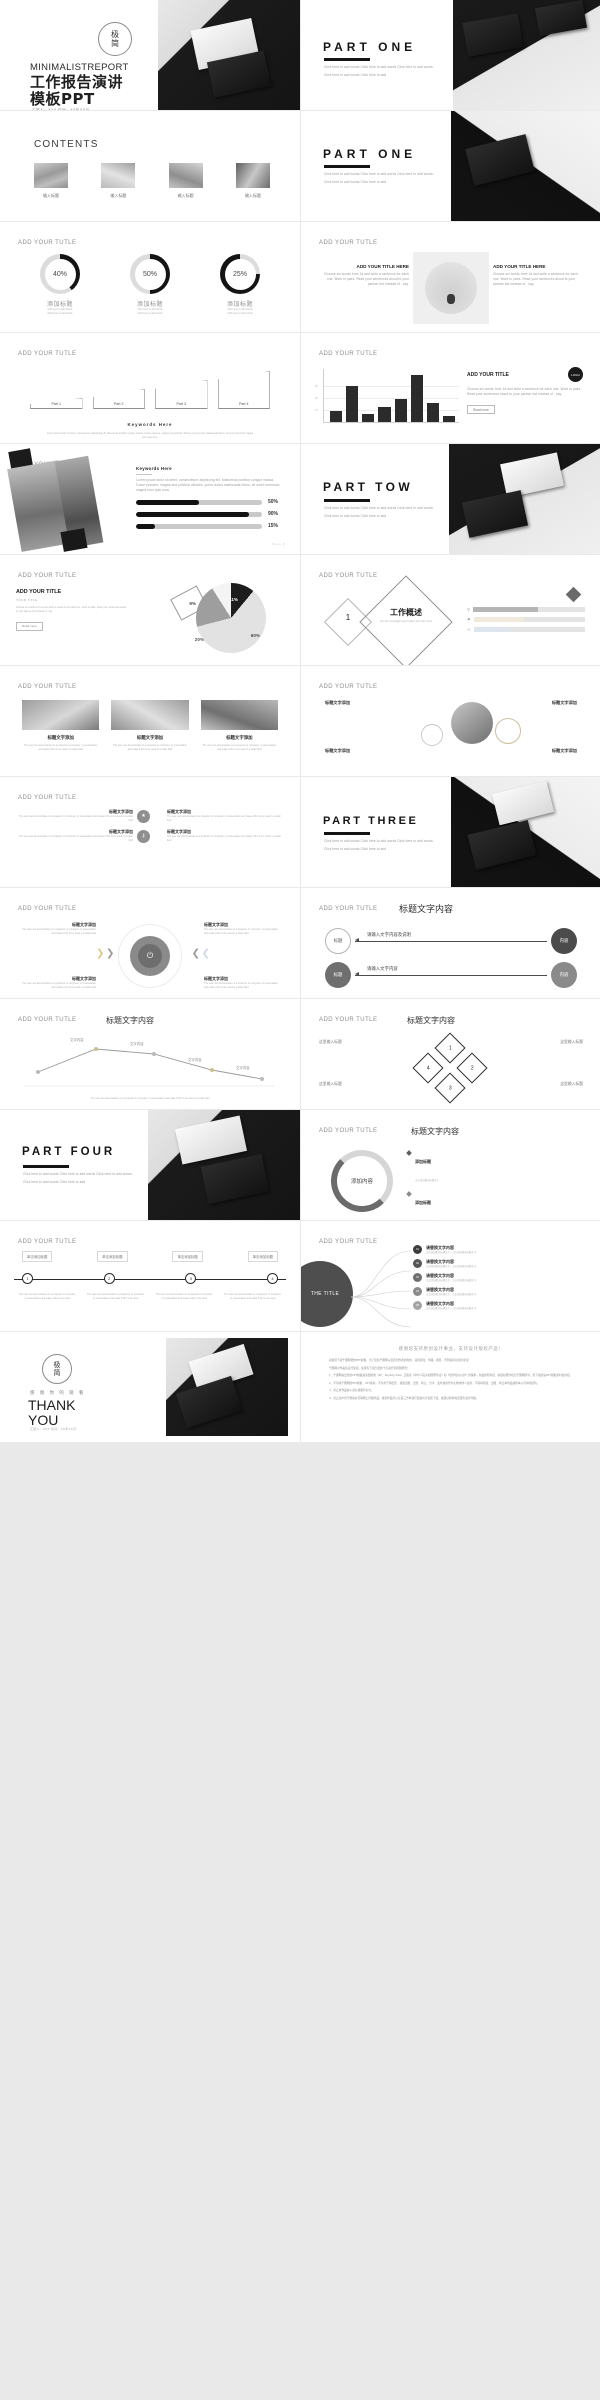 The width and height of the screenshot is (600, 2400). I want to click on rhombus-node: 3, so click(450, 1088).